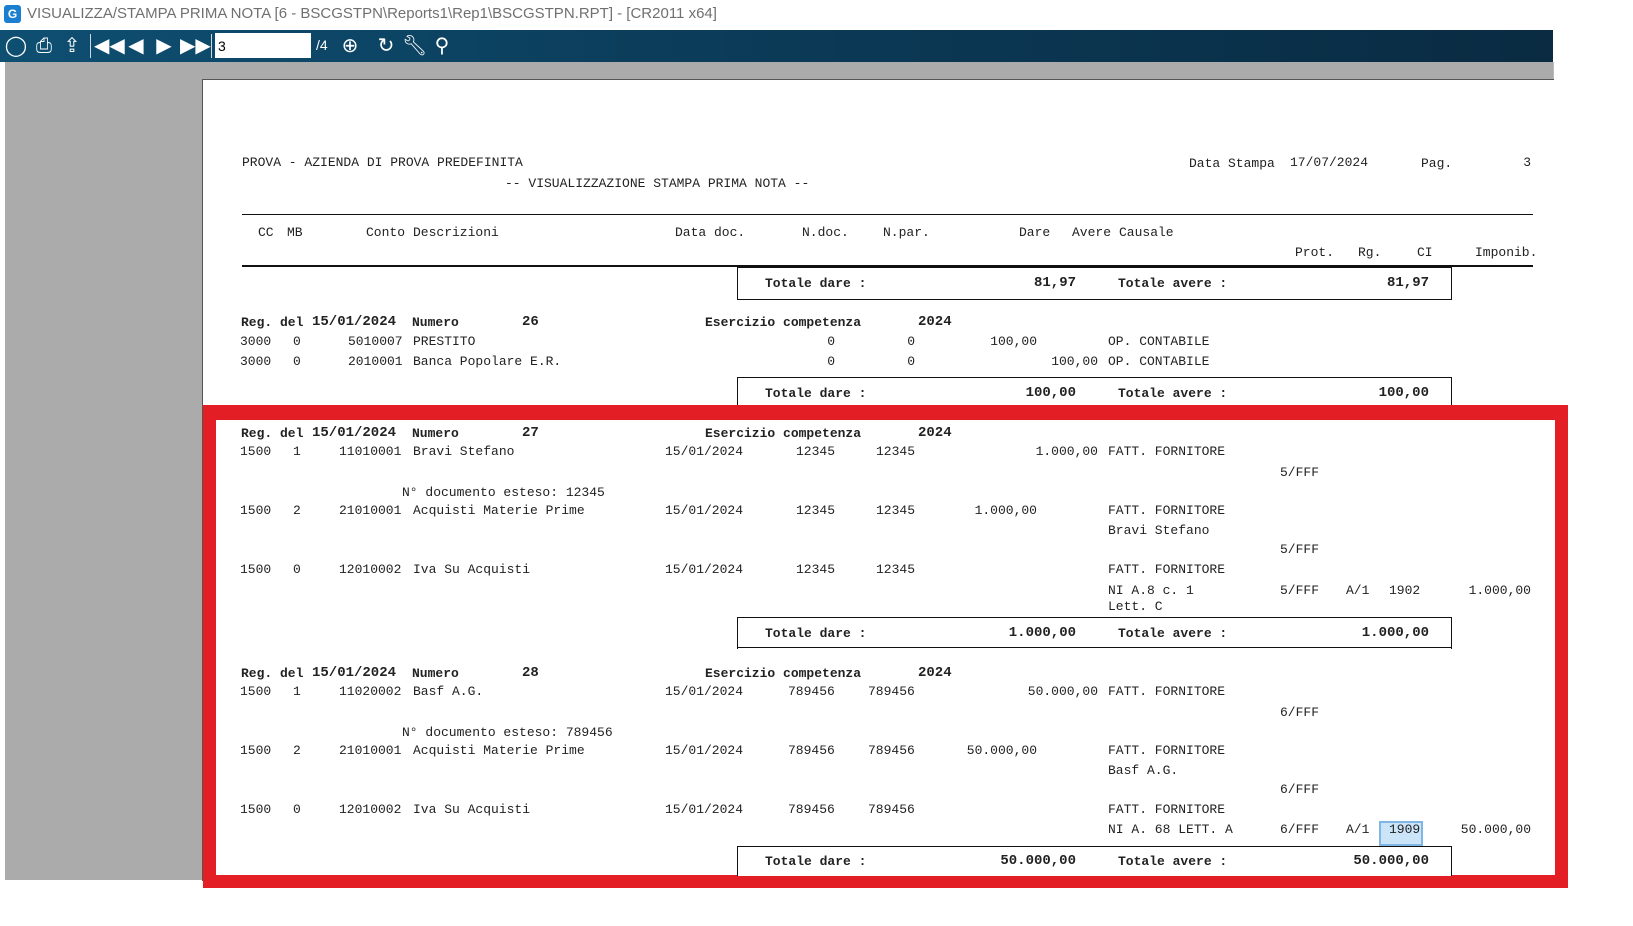 The image size is (1633, 926). Describe the element at coordinates (1042, 633) in the screenshot. I see `total-dare-value: 1.000,00` at that location.